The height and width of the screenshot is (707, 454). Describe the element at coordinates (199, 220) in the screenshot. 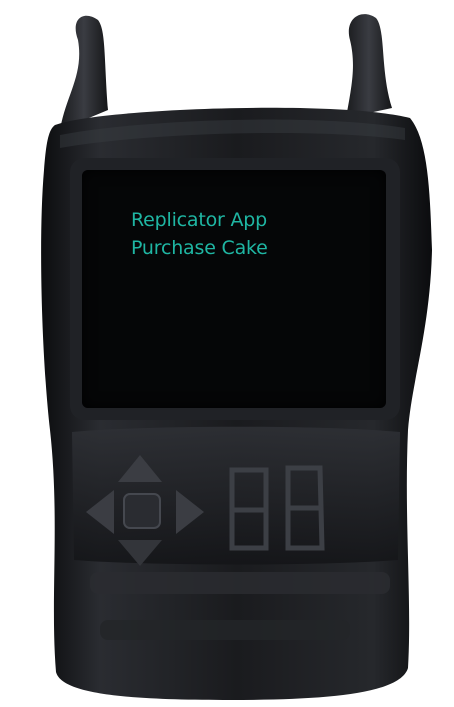

I see `screen-title: Replicator App` at that location.